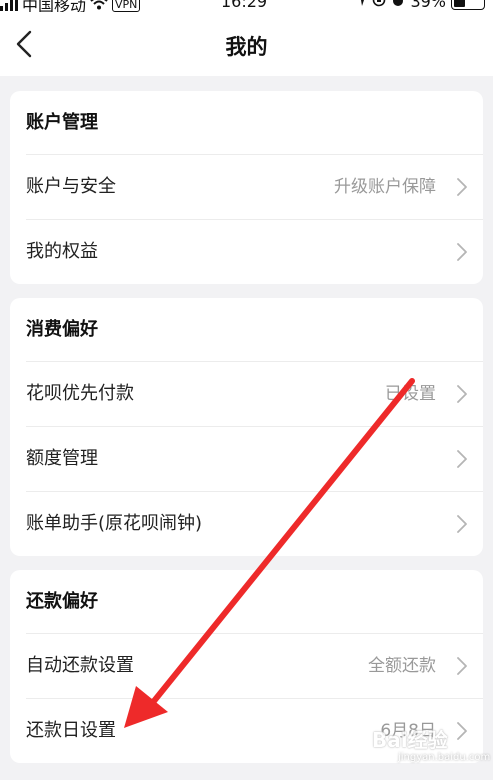 The image size is (493, 780). I want to click on location-icon, so click(361, 5).